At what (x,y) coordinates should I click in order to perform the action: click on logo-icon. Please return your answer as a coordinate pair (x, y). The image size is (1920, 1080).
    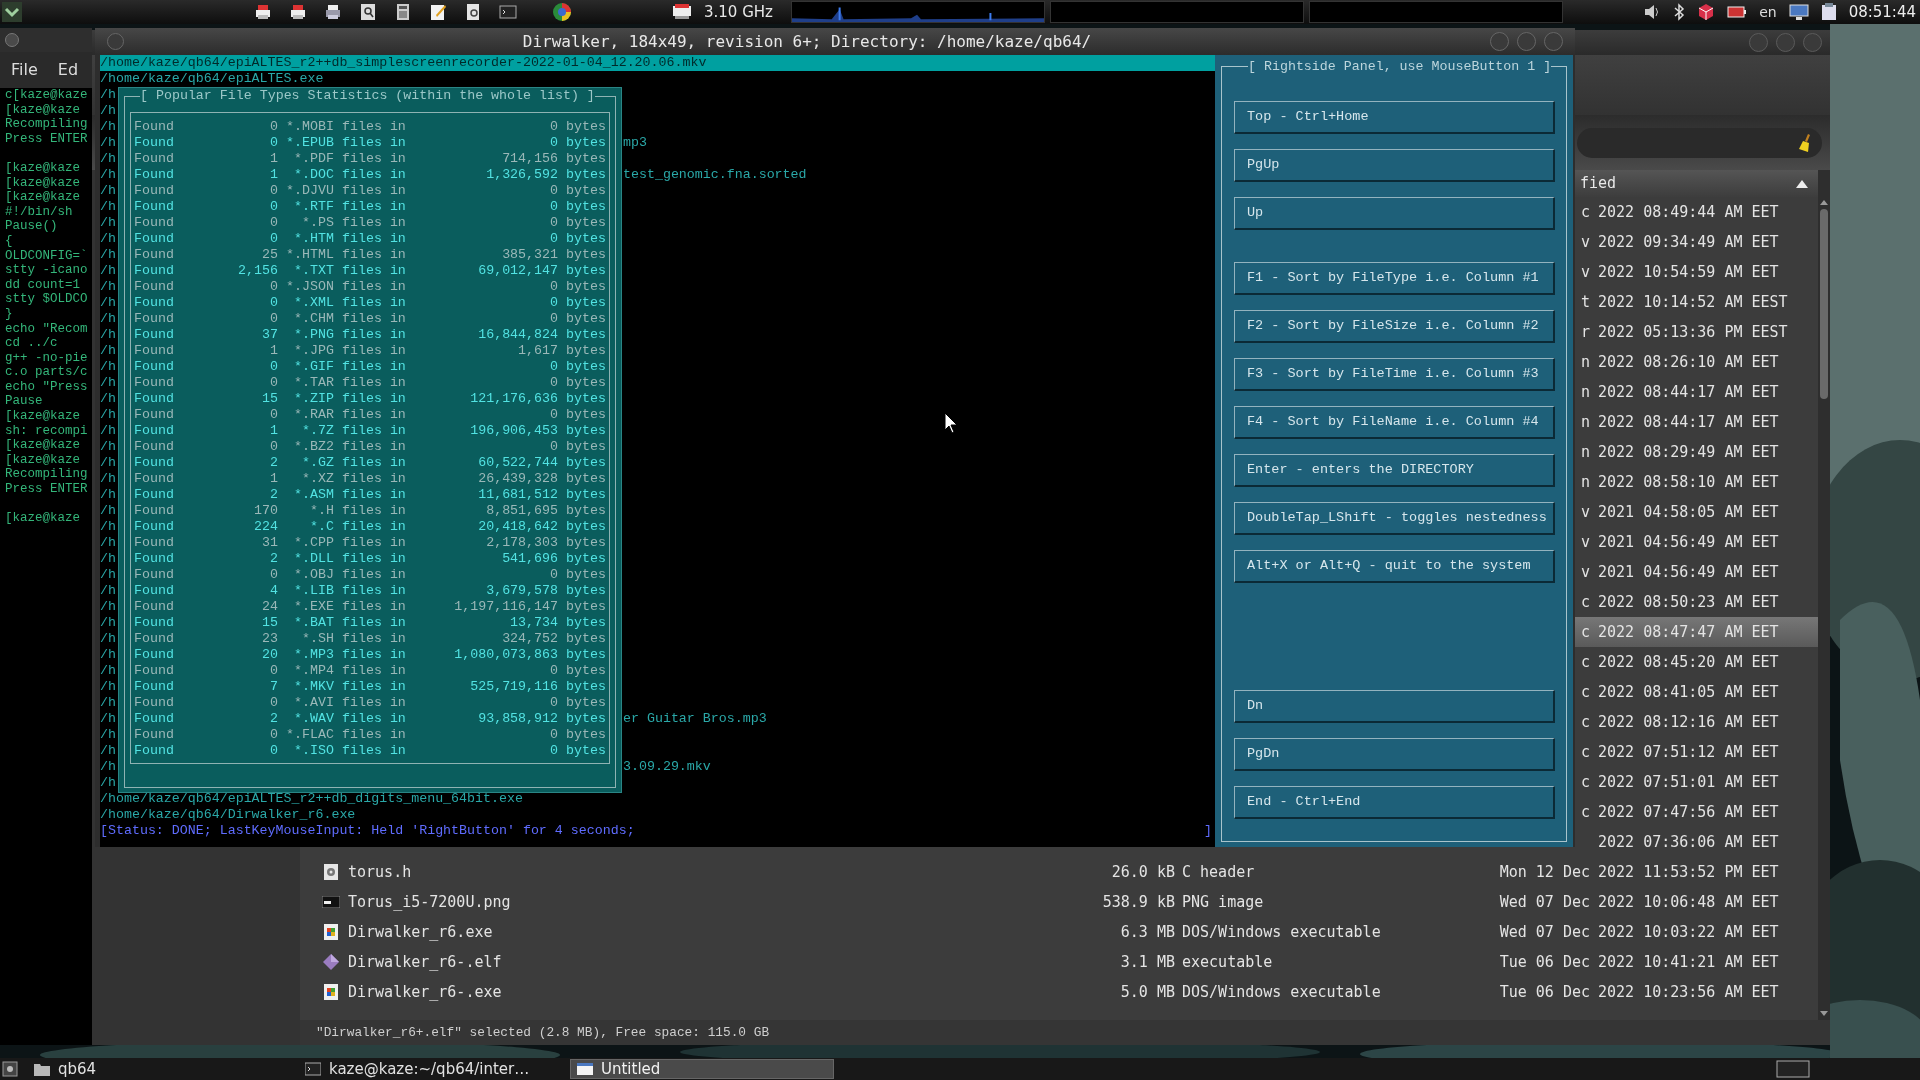
    Looking at the image, I should click on (12, 12).